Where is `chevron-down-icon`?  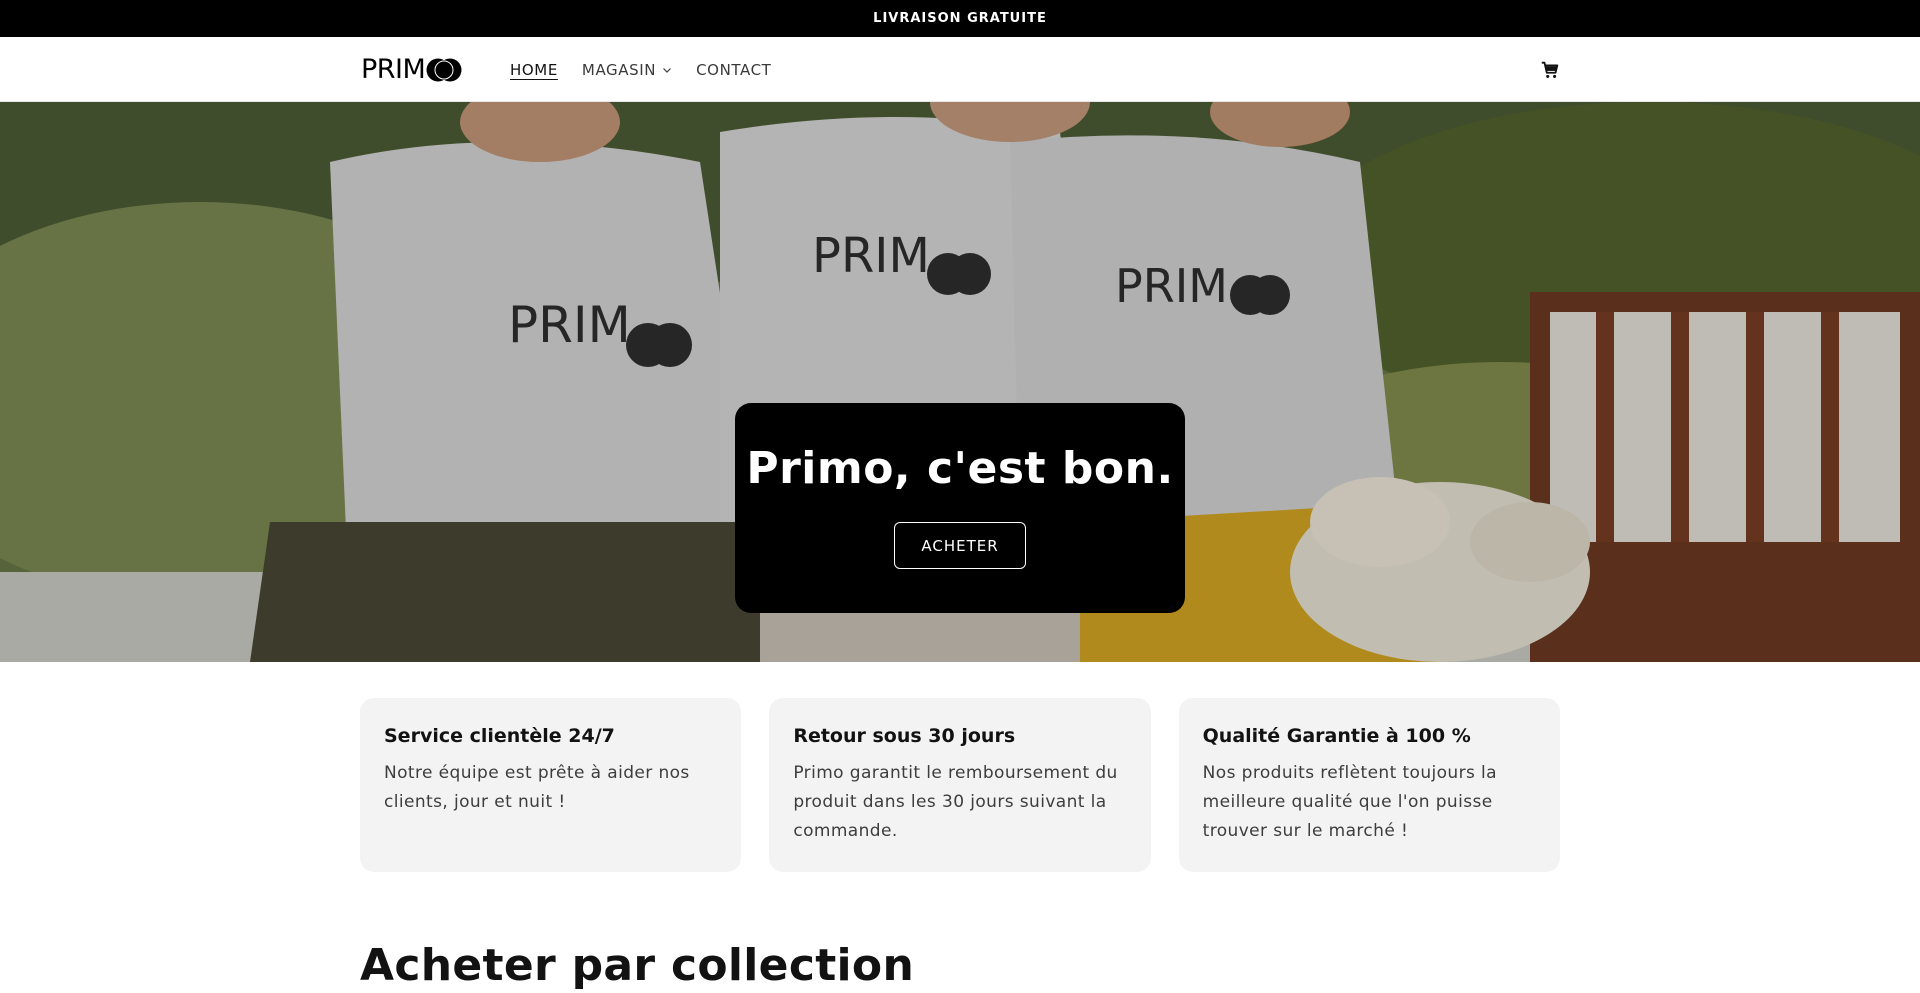 chevron-down-icon is located at coordinates (667, 70).